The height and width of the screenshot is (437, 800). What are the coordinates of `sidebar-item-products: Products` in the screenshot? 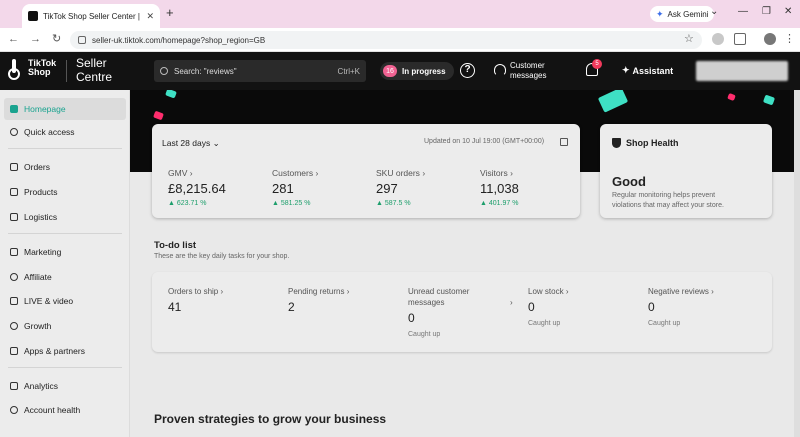 It's located at (65, 192).